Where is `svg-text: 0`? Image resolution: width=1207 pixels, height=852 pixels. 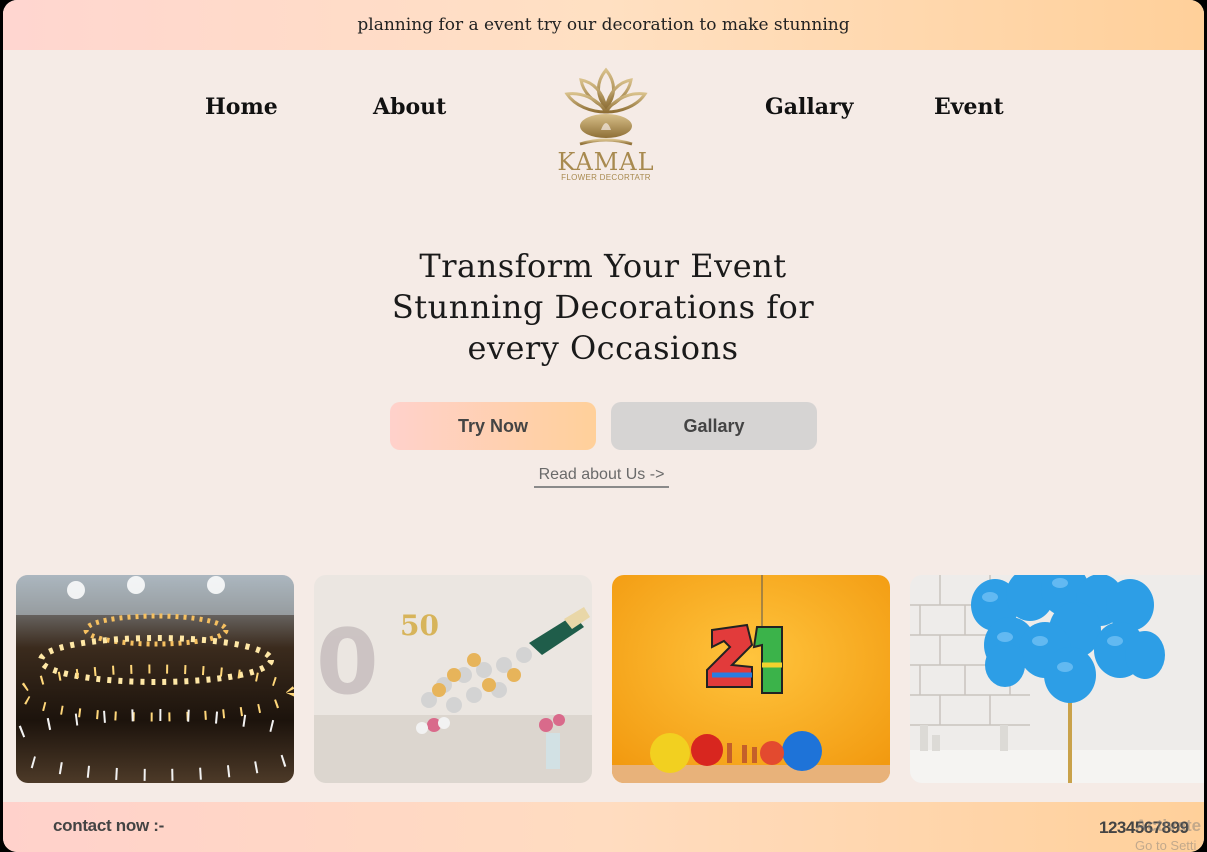
svg-text: 0 is located at coordinates (347, 662).